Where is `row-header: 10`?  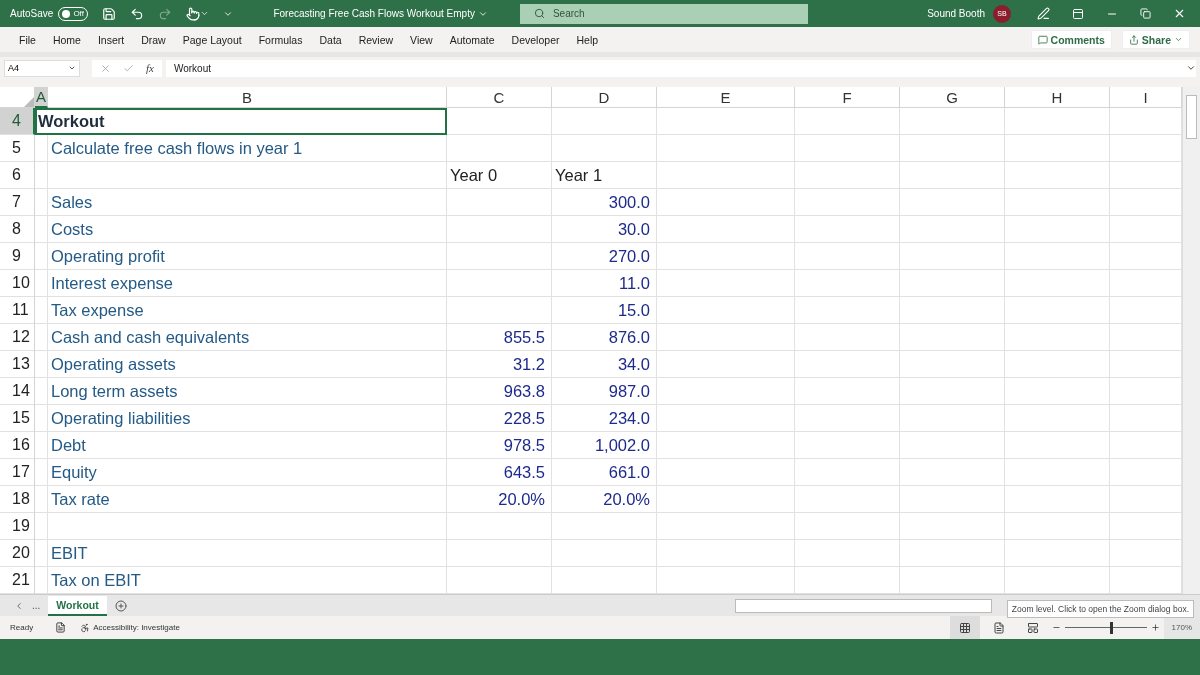
row-header: 10 is located at coordinates (17, 283).